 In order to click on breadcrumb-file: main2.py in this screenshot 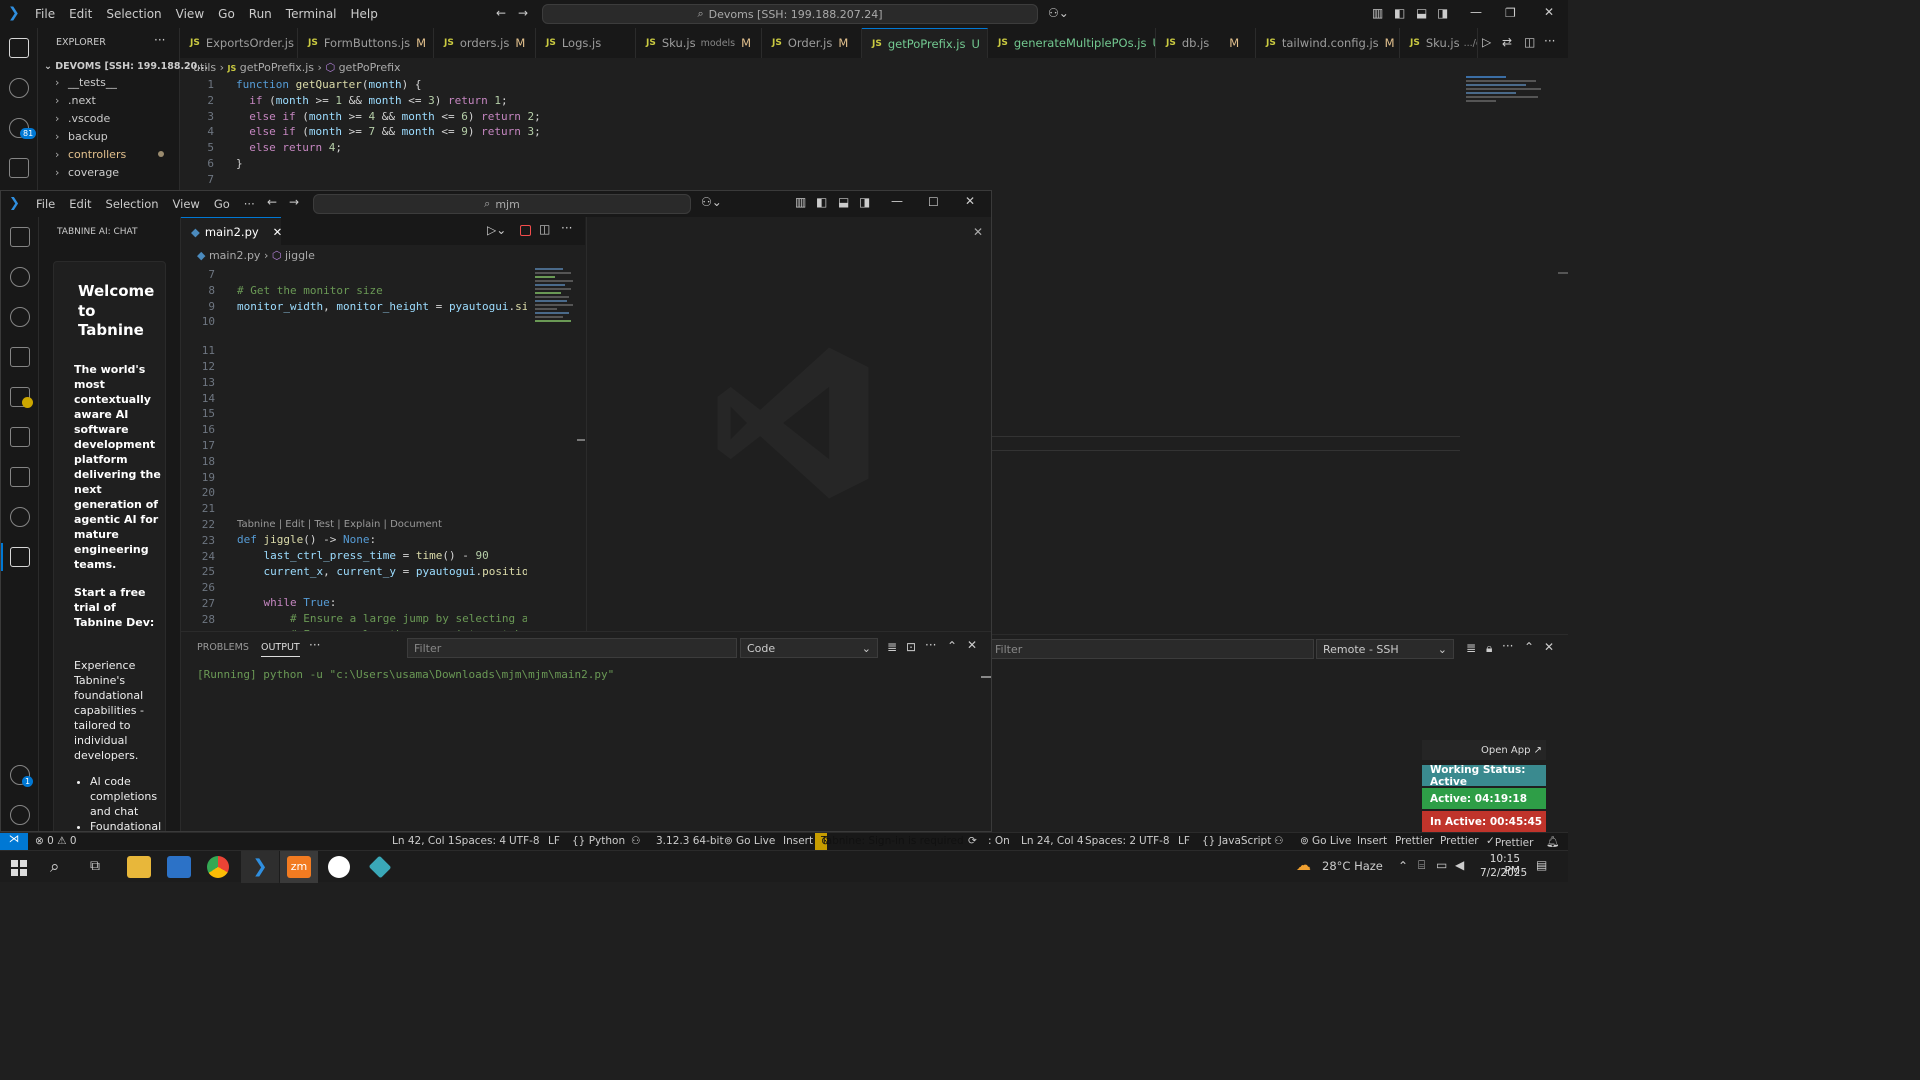, I will do `click(234, 255)`.